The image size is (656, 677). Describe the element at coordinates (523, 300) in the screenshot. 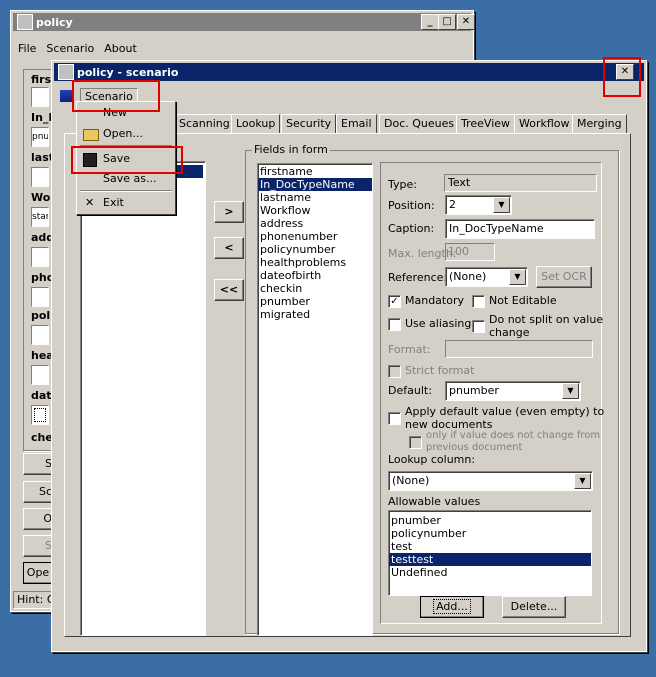

I see `not-editable-label: Not Editable` at that location.